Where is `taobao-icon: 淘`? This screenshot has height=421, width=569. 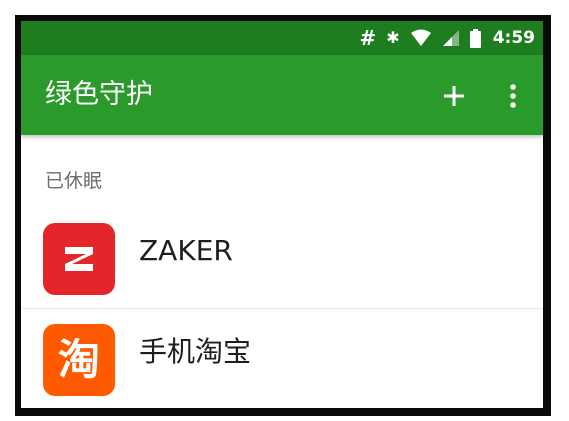 taobao-icon: 淘 is located at coordinates (79, 360).